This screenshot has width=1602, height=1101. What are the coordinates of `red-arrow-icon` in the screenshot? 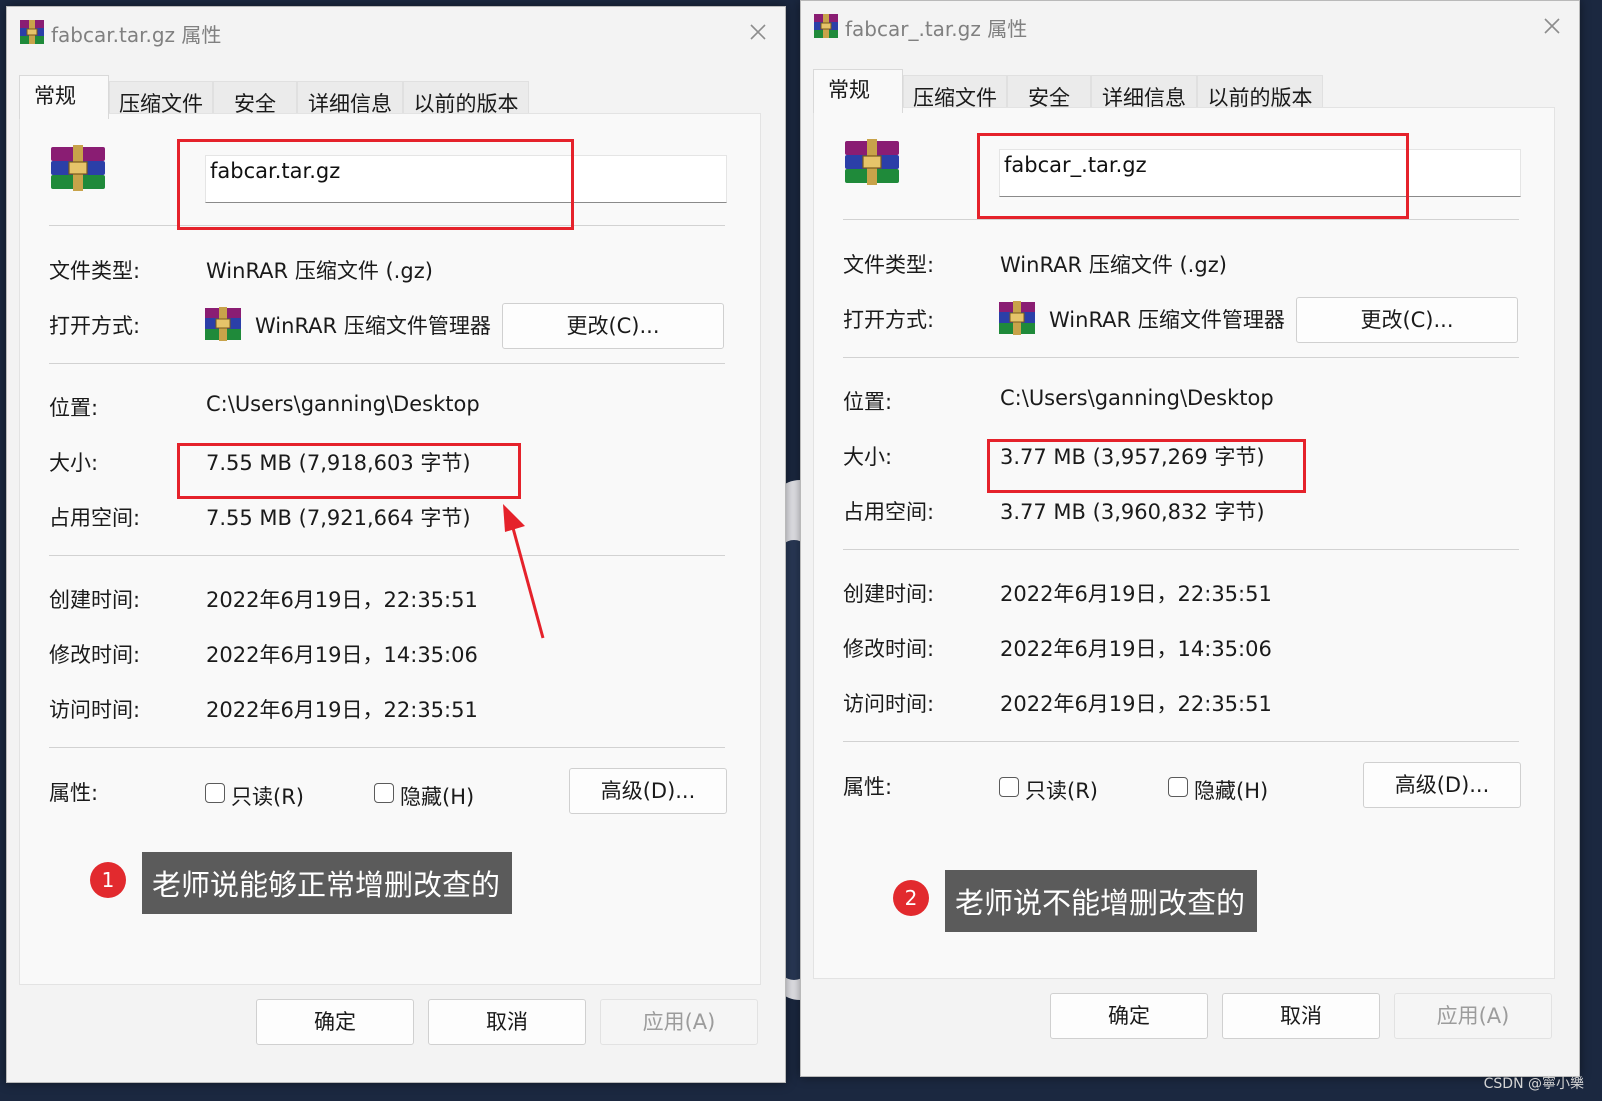 It's located at (524, 571).